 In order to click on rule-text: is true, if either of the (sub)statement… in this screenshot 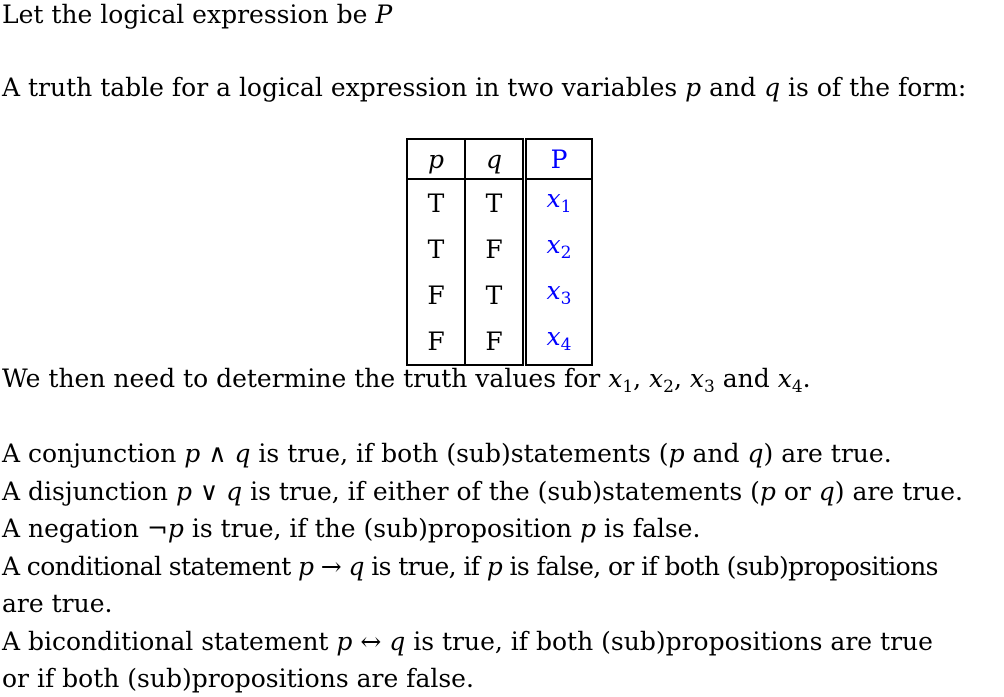, I will do `click(501, 491)`.